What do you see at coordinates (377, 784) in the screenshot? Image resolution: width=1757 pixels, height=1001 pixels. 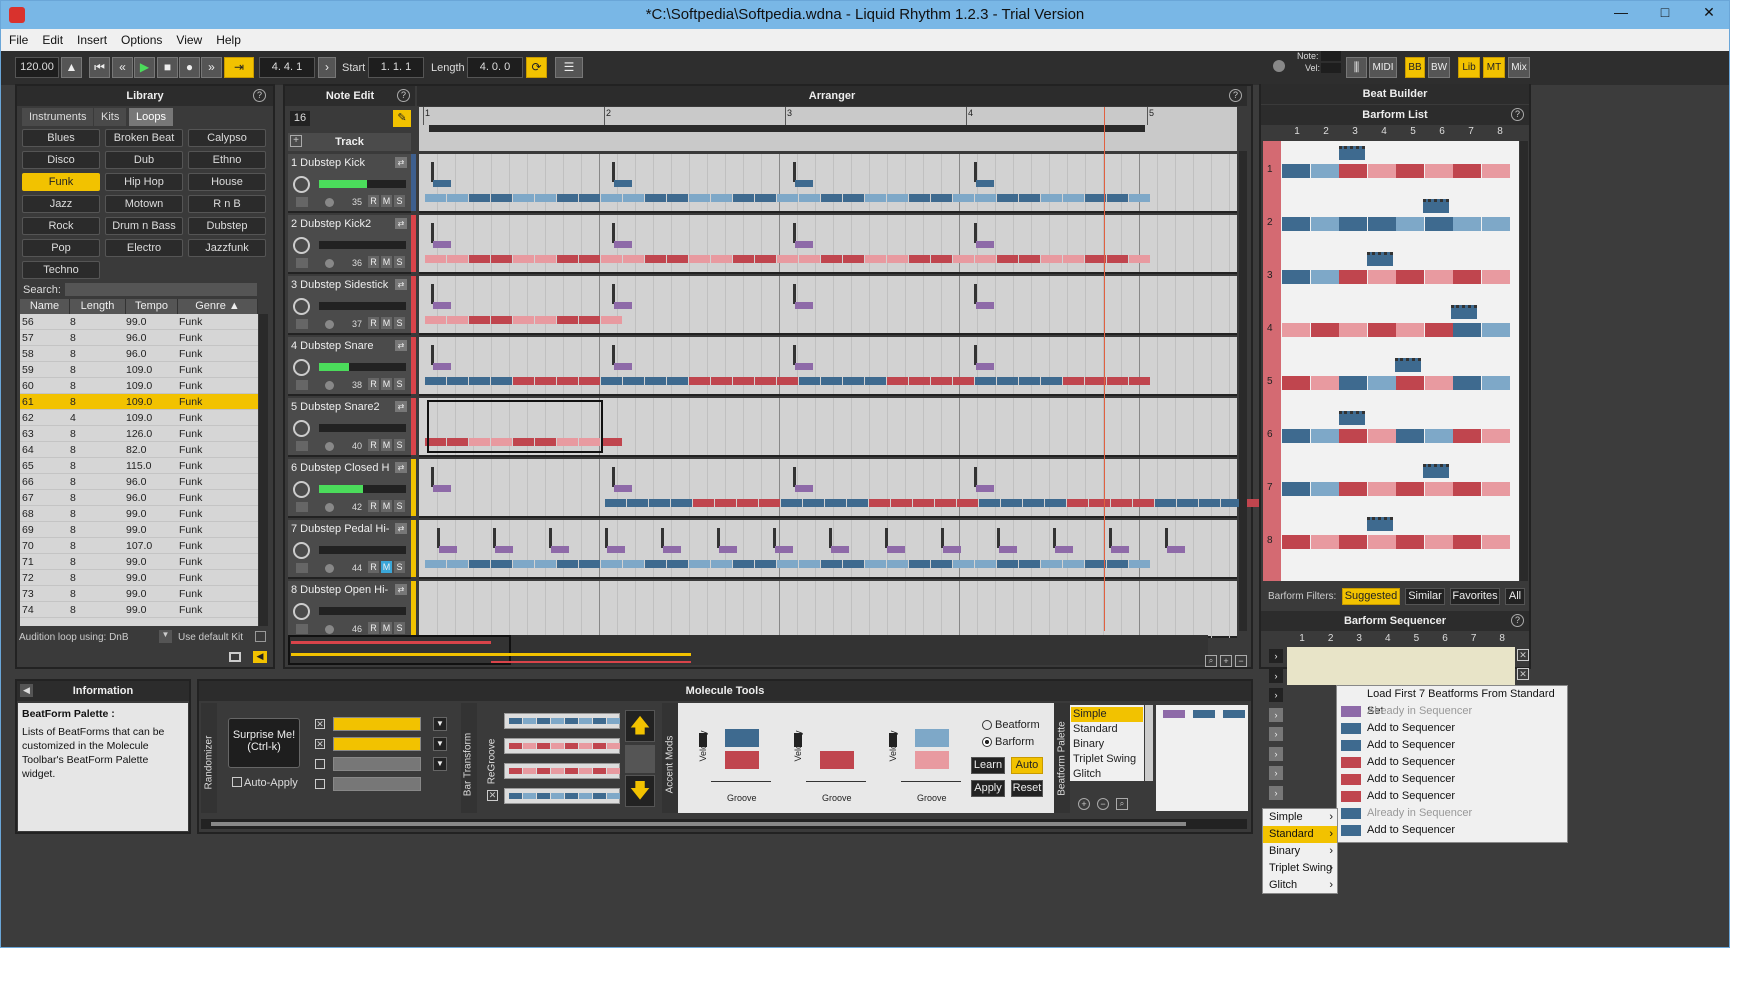 I see `randomize-amount` at bounding box center [377, 784].